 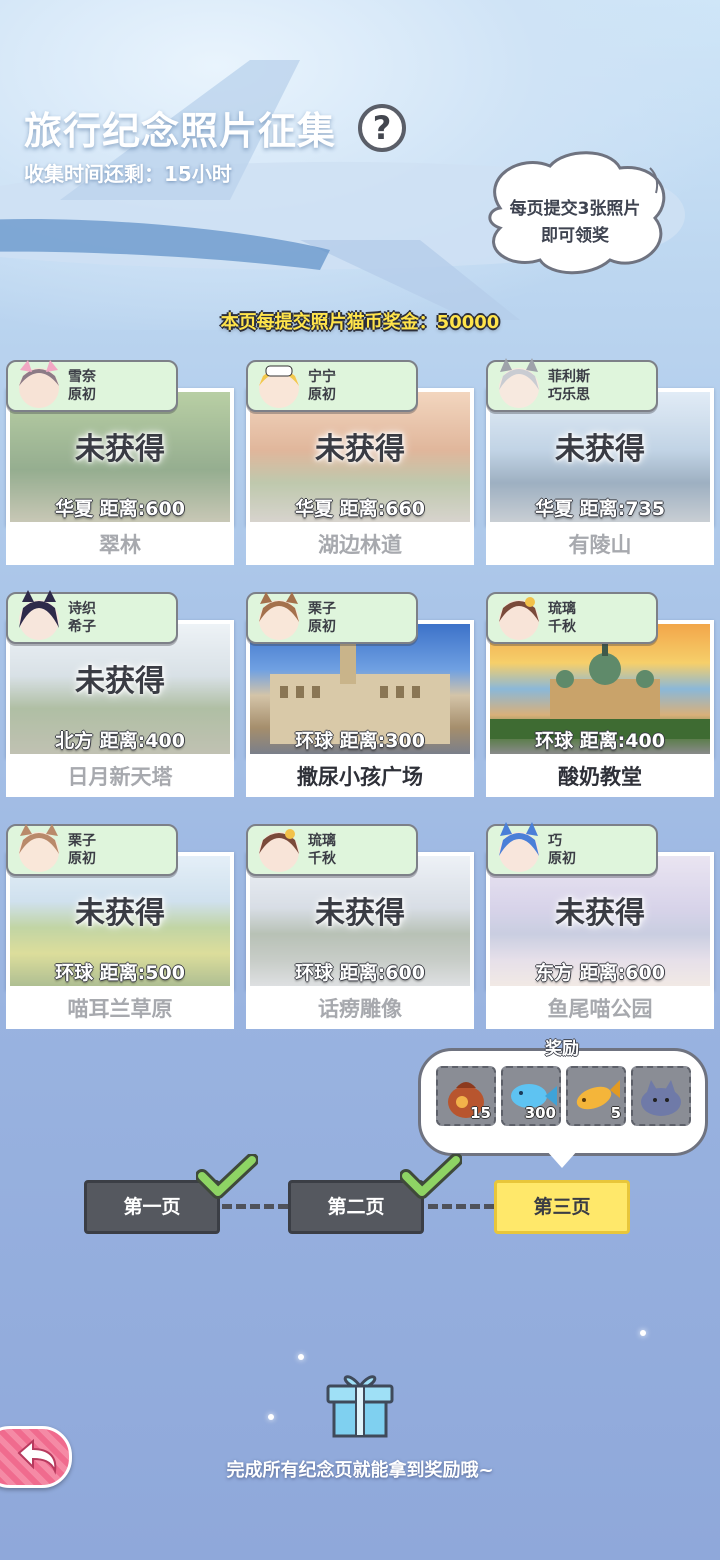 I want to click on character-name: 巧, so click(x=555, y=841).